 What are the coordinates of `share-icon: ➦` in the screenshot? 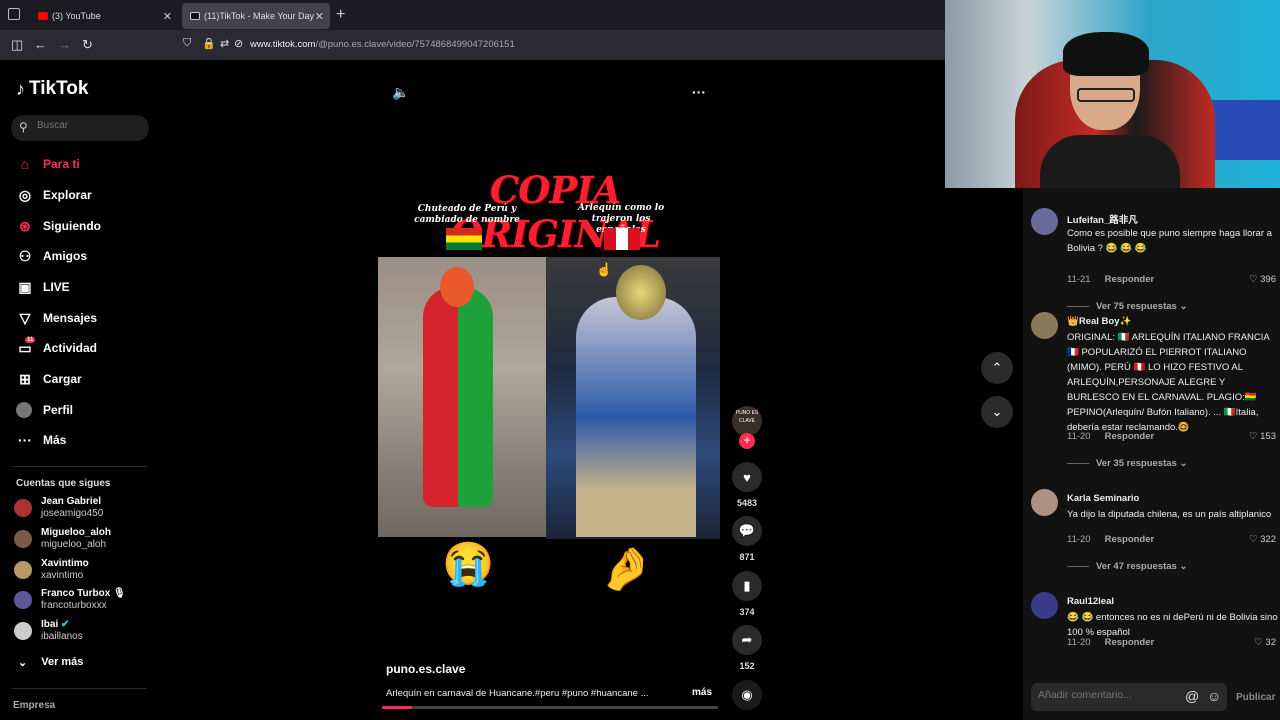 It's located at (747, 640).